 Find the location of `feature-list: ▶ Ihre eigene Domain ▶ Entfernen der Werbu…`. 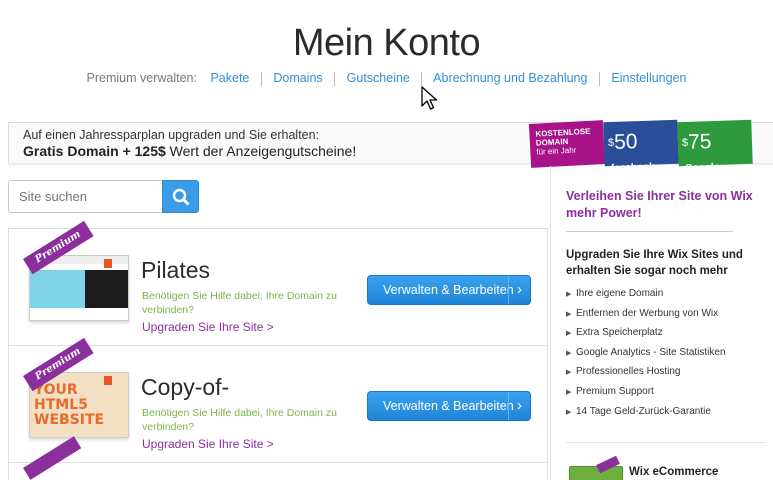

feature-list: ▶ Ihre eigene Domain ▶ Entfernen der Werbu… is located at coordinates (646, 356).